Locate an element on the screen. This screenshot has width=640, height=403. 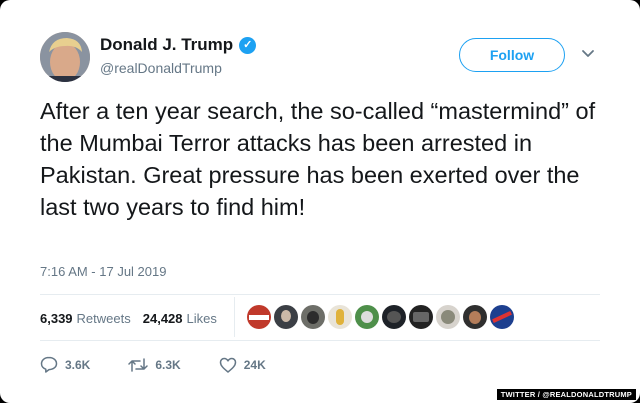
display-name: Donald J. Trump is located at coordinates (166, 45).